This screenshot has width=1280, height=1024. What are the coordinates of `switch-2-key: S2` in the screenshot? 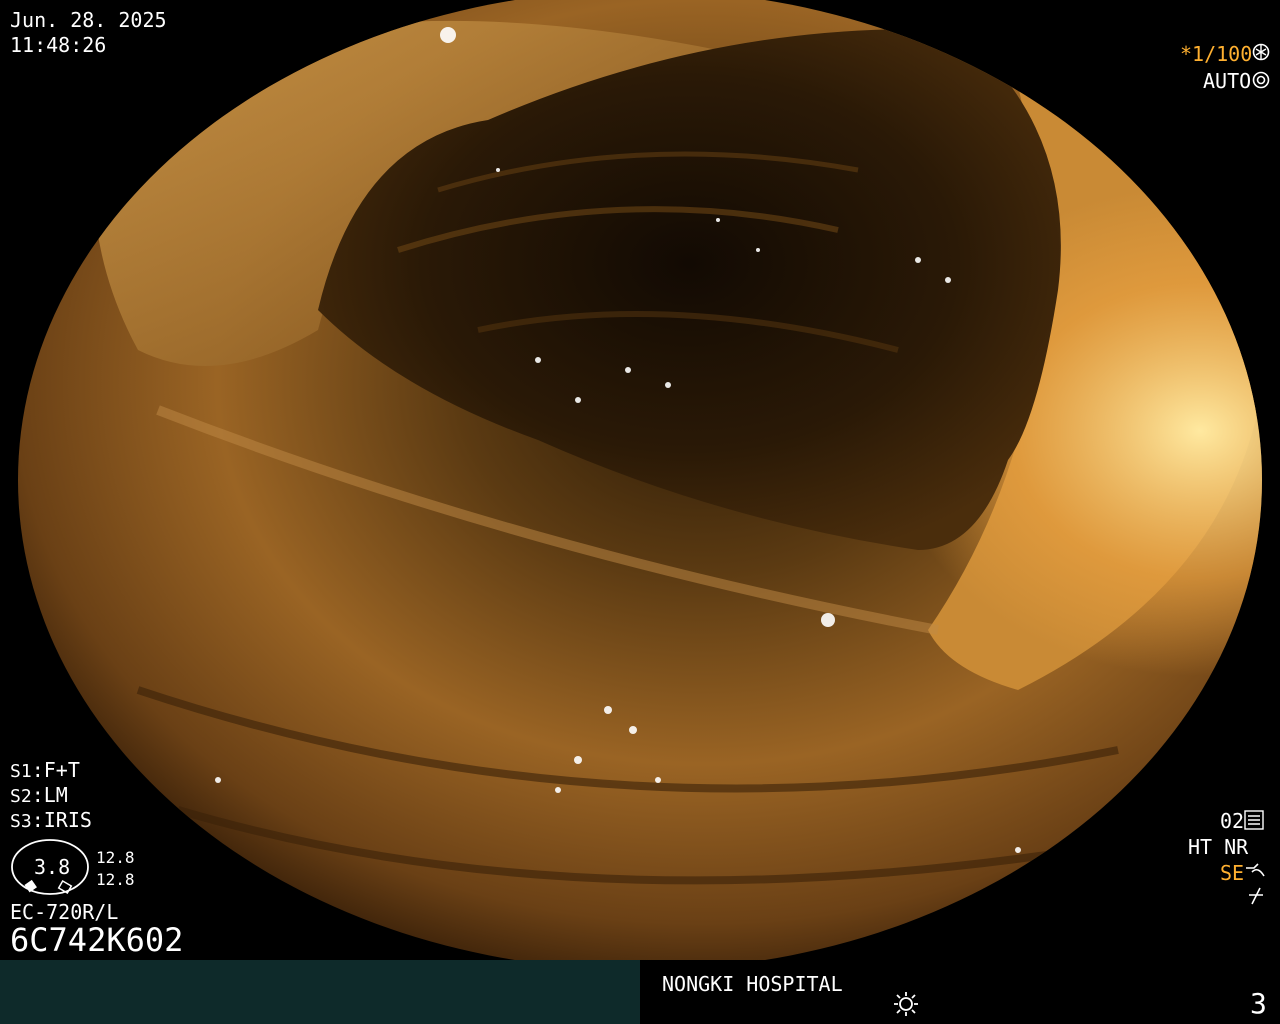 It's located at (21, 796).